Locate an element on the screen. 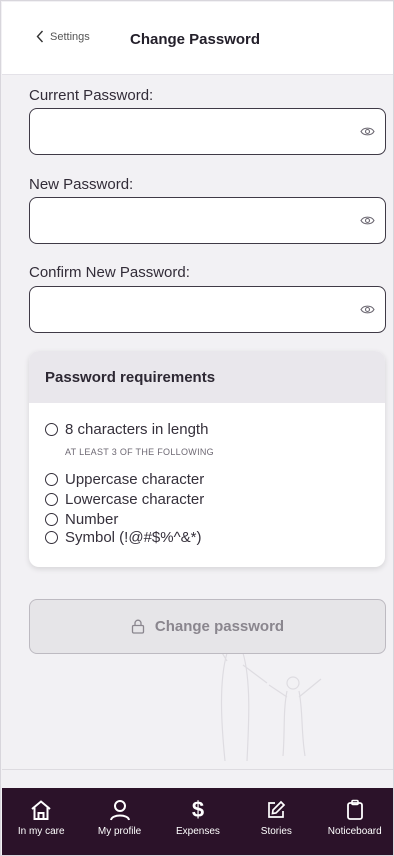 Image resolution: width=394 pixels, height=856 pixels. nav-item-expenses: $ Expenses is located at coordinates (198, 817).